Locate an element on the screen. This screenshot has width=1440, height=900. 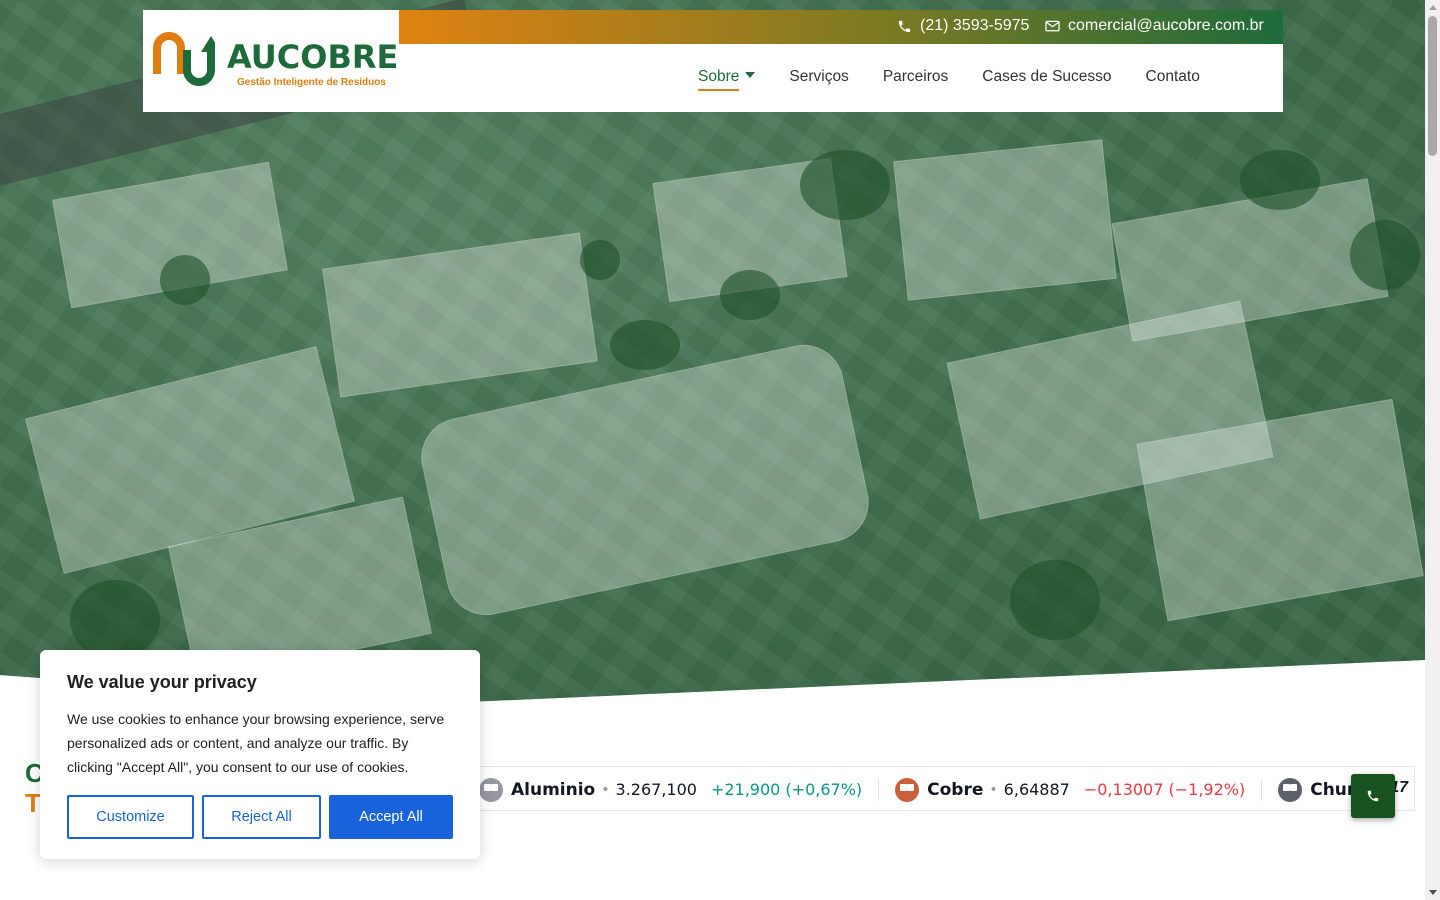
scrollbar-thumb is located at coordinates (1432, 86).